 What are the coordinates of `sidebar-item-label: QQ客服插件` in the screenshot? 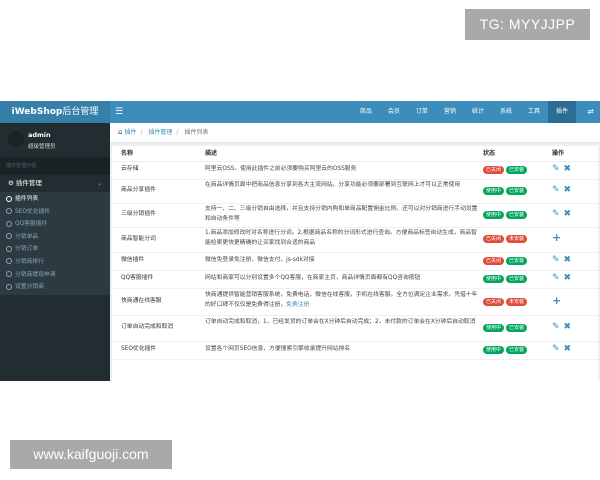 It's located at (31, 224).